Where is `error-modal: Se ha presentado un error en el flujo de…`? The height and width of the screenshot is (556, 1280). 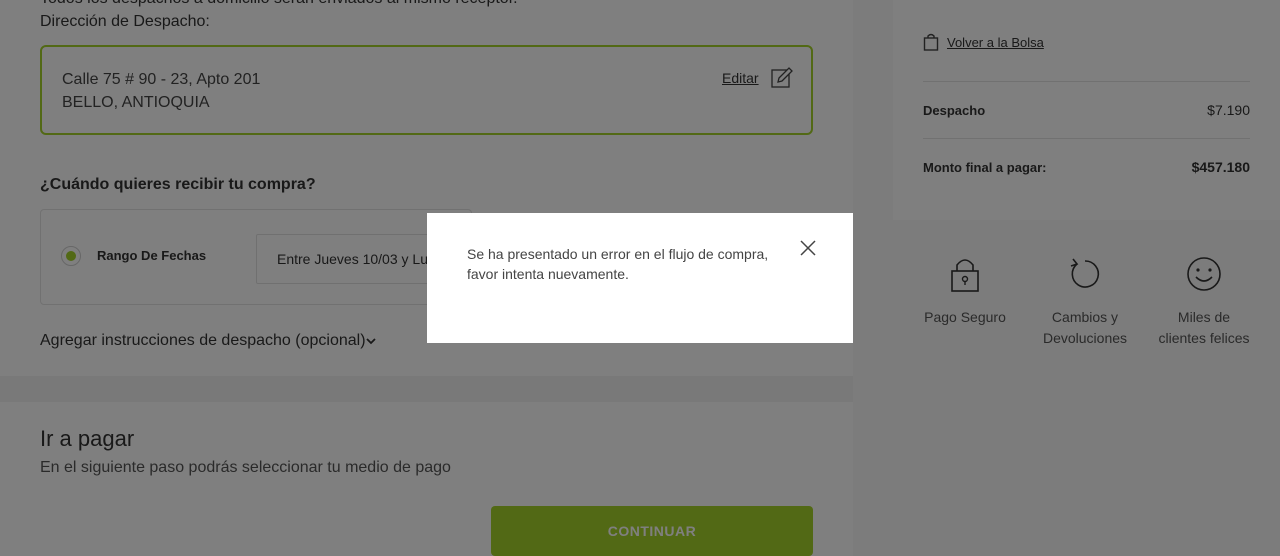 error-modal: Se ha presentado un error en el flujo de… is located at coordinates (640, 278).